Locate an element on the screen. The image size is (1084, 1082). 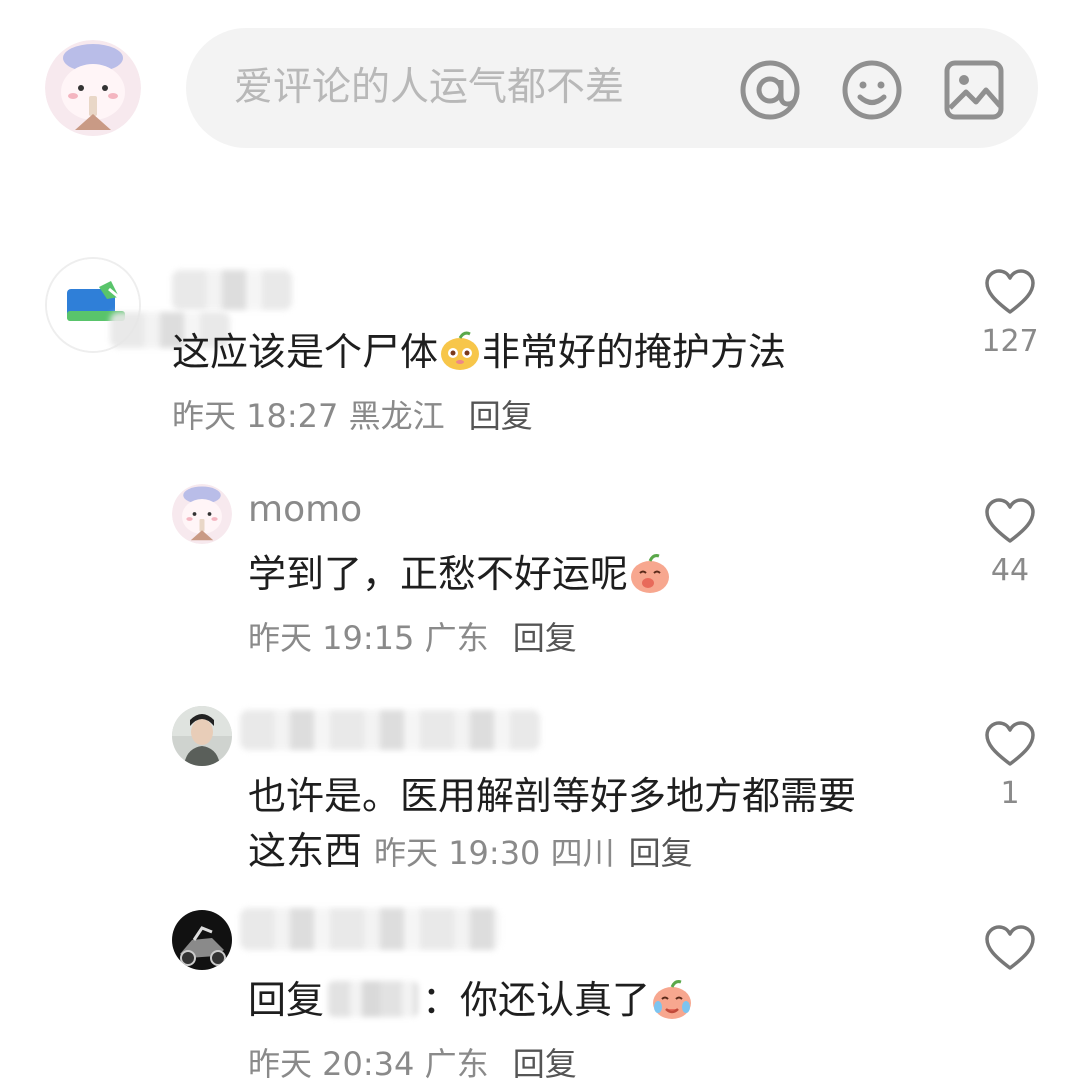
like-count: 1 is located at coordinates (1010, 793).